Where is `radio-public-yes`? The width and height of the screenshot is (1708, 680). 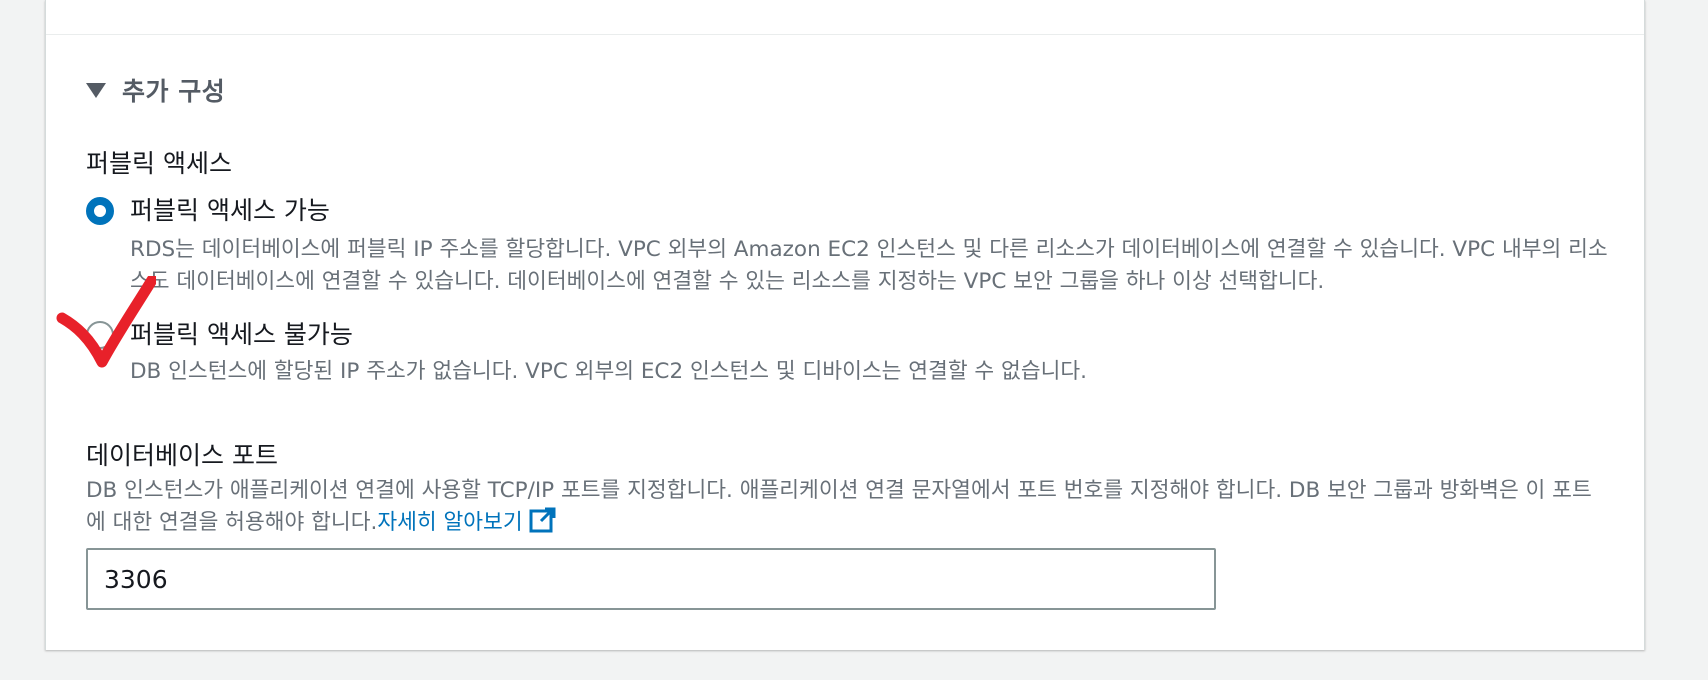 radio-public-yes is located at coordinates (100, 211).